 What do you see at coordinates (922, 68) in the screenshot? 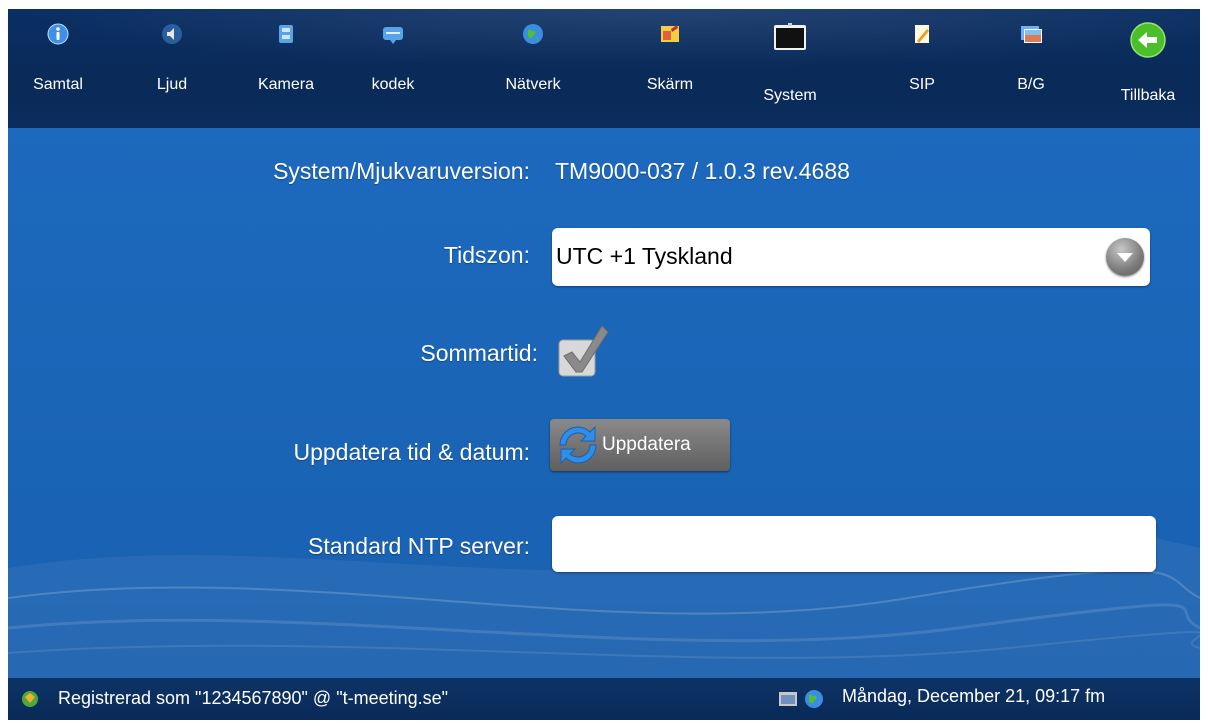
I see `nav-item-sip: SIP` at bounding box center [922, 68].